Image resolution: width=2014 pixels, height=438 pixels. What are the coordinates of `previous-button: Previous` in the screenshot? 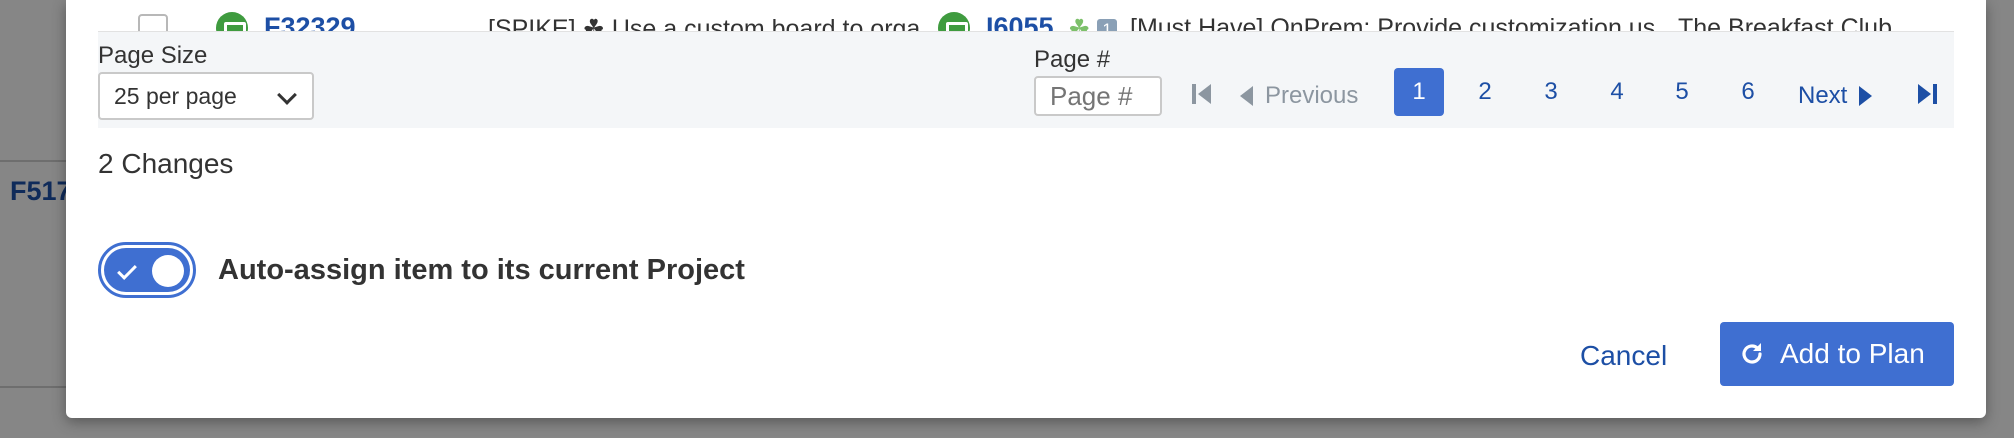 It's located at (1299, 96).